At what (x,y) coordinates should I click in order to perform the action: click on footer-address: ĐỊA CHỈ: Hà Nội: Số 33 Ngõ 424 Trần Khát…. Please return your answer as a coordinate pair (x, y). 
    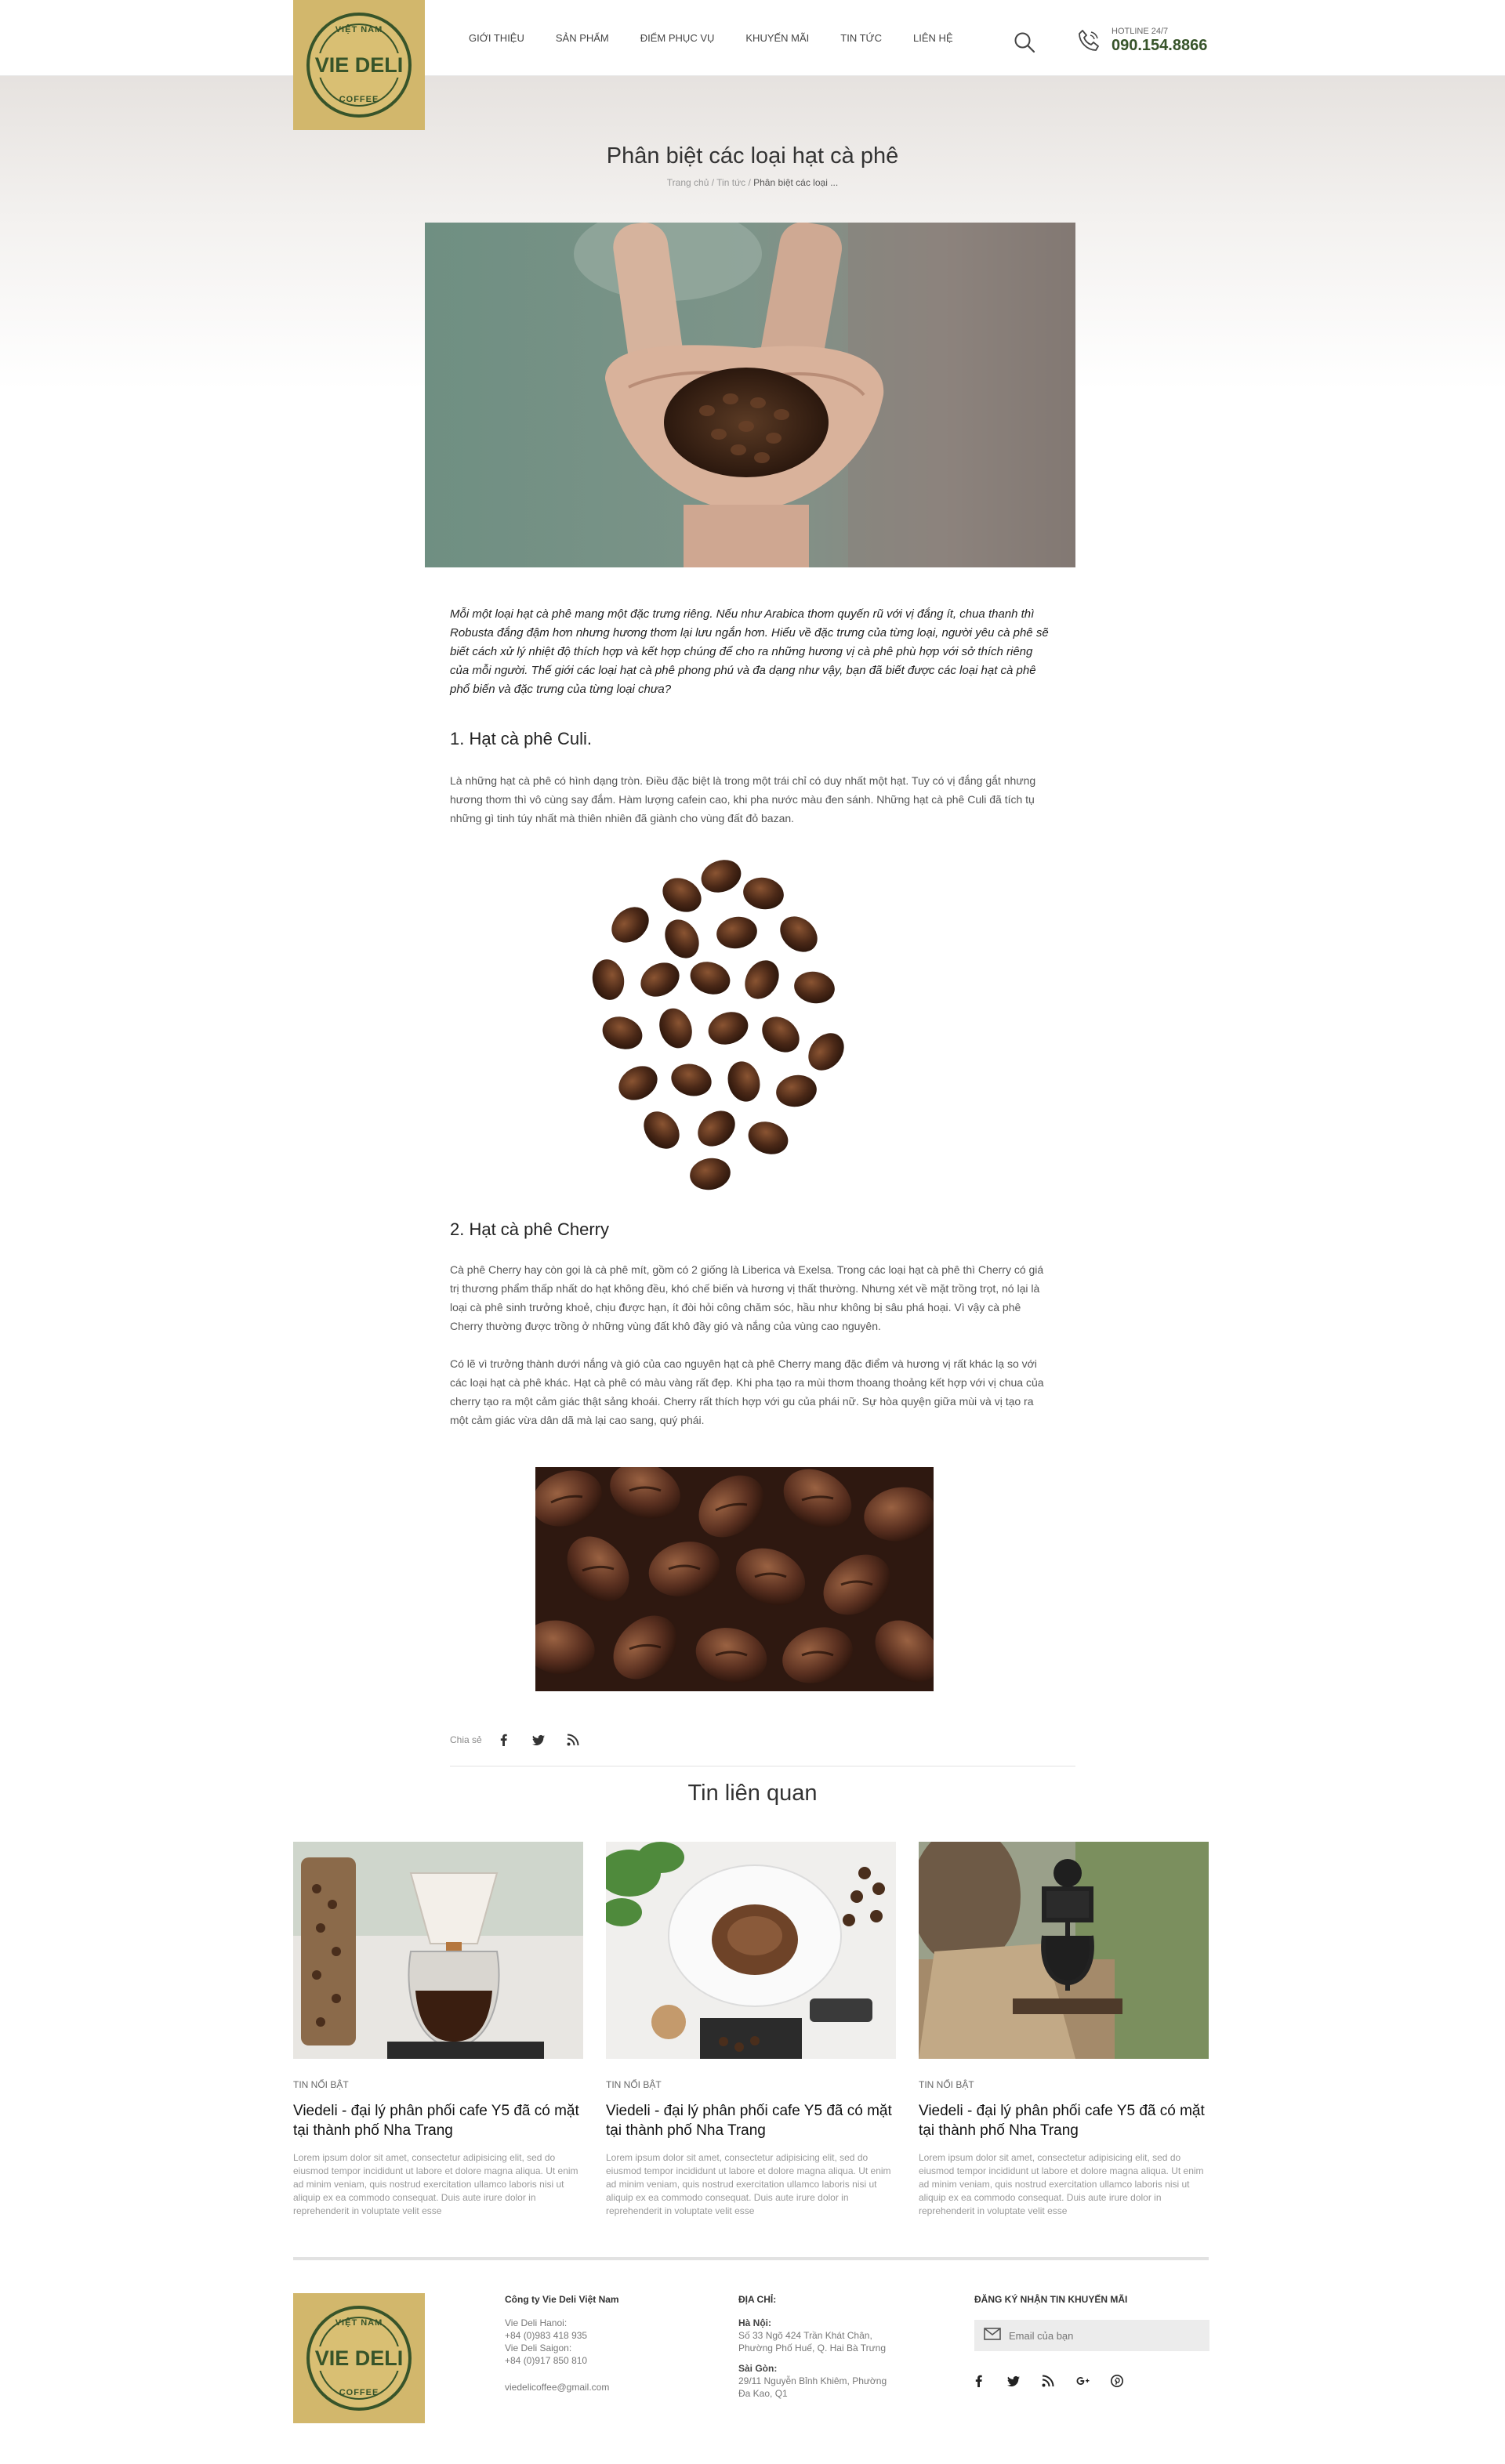
    Looking at the image, I should click on (832, 2346).